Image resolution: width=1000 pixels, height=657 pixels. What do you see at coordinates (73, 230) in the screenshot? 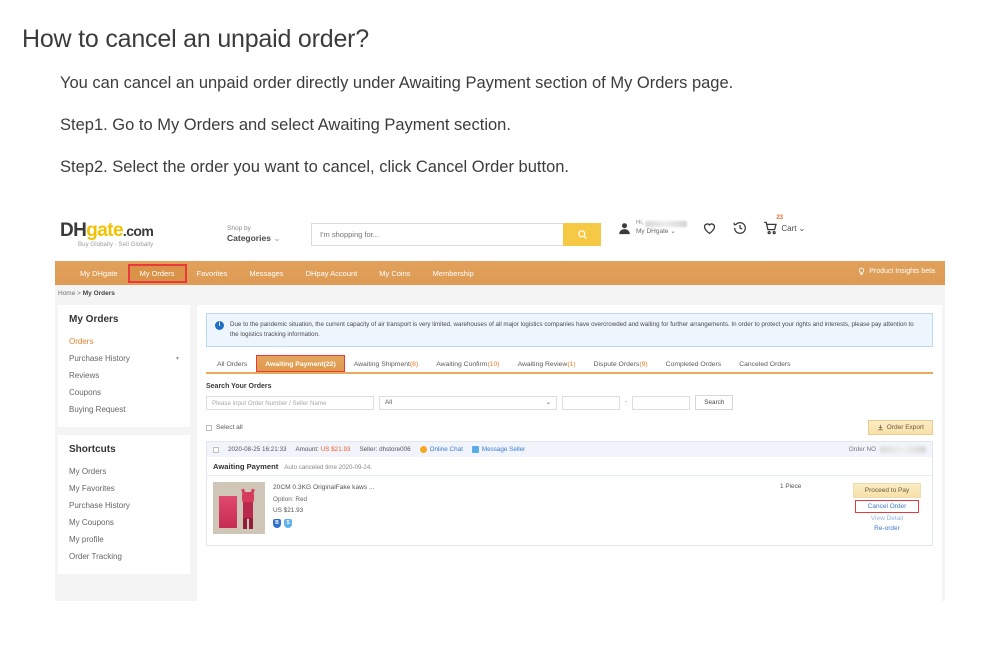
I see `logo-text-dh: DH` at bounding box center [73, 230].